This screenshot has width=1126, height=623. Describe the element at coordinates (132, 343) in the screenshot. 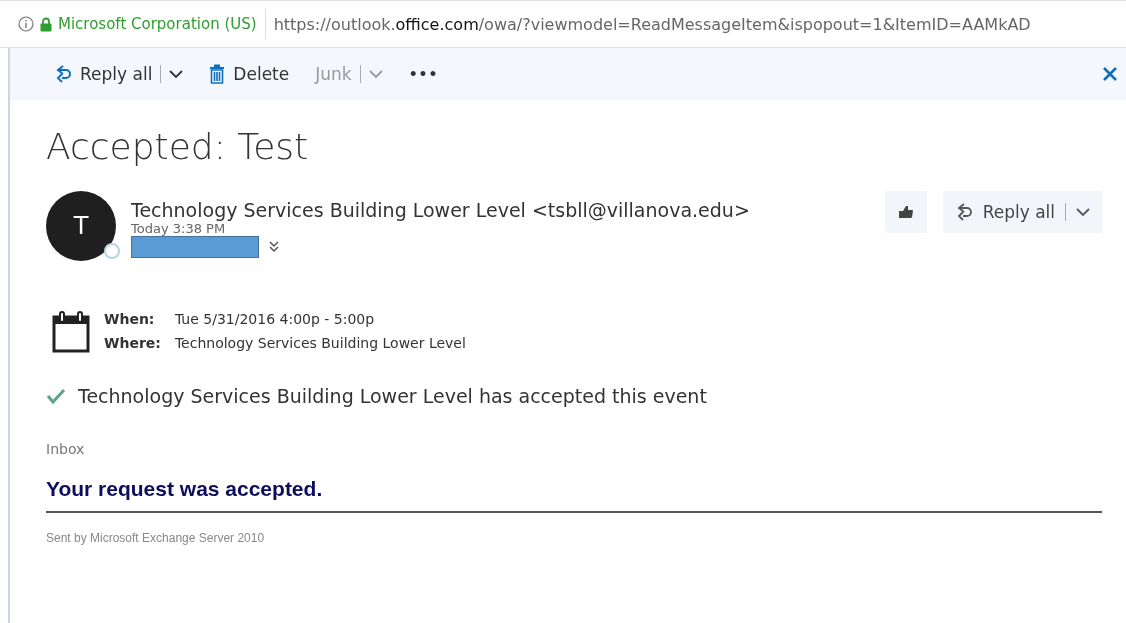

I see `meeting-field-label: Where:` at that location.